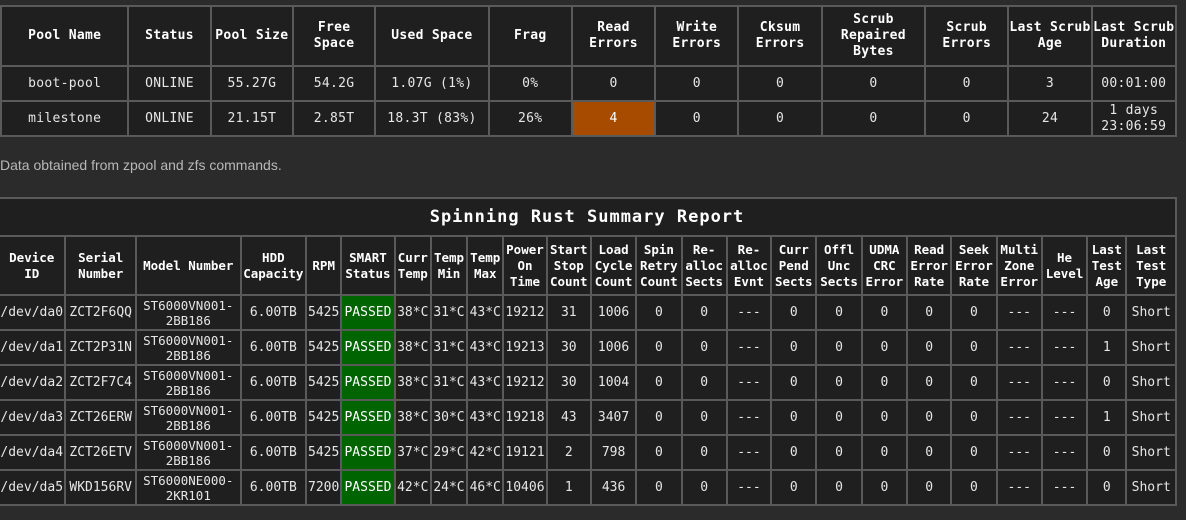 The image size is (1186, 520). I want to click on pool-cell-free-space: 54.2G, so click(334, 83).